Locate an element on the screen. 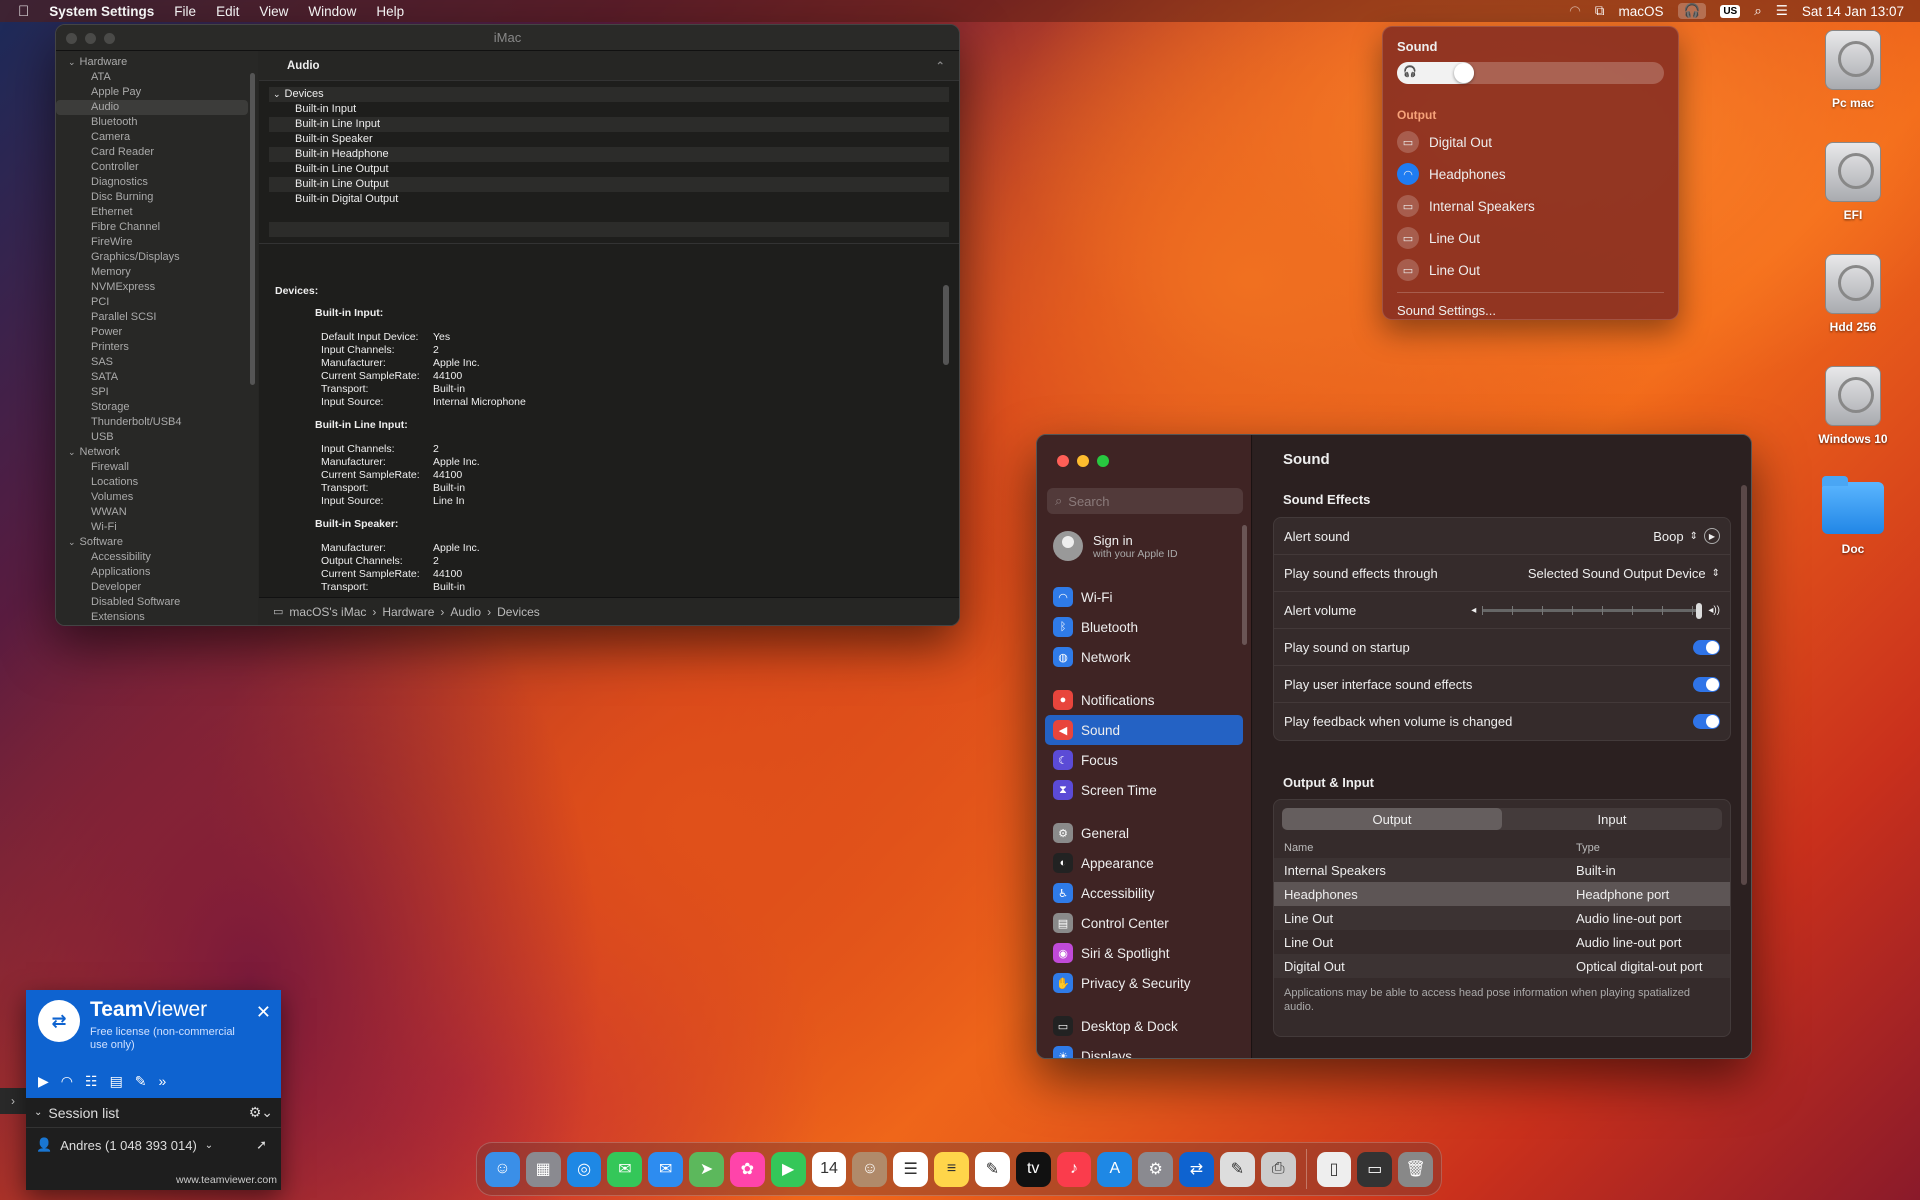 Image resolution: width=1920 pixels, height=1200 pixels. sidebar-item-wi-fi: Wi-Fi is located at coordinates (157, 527).